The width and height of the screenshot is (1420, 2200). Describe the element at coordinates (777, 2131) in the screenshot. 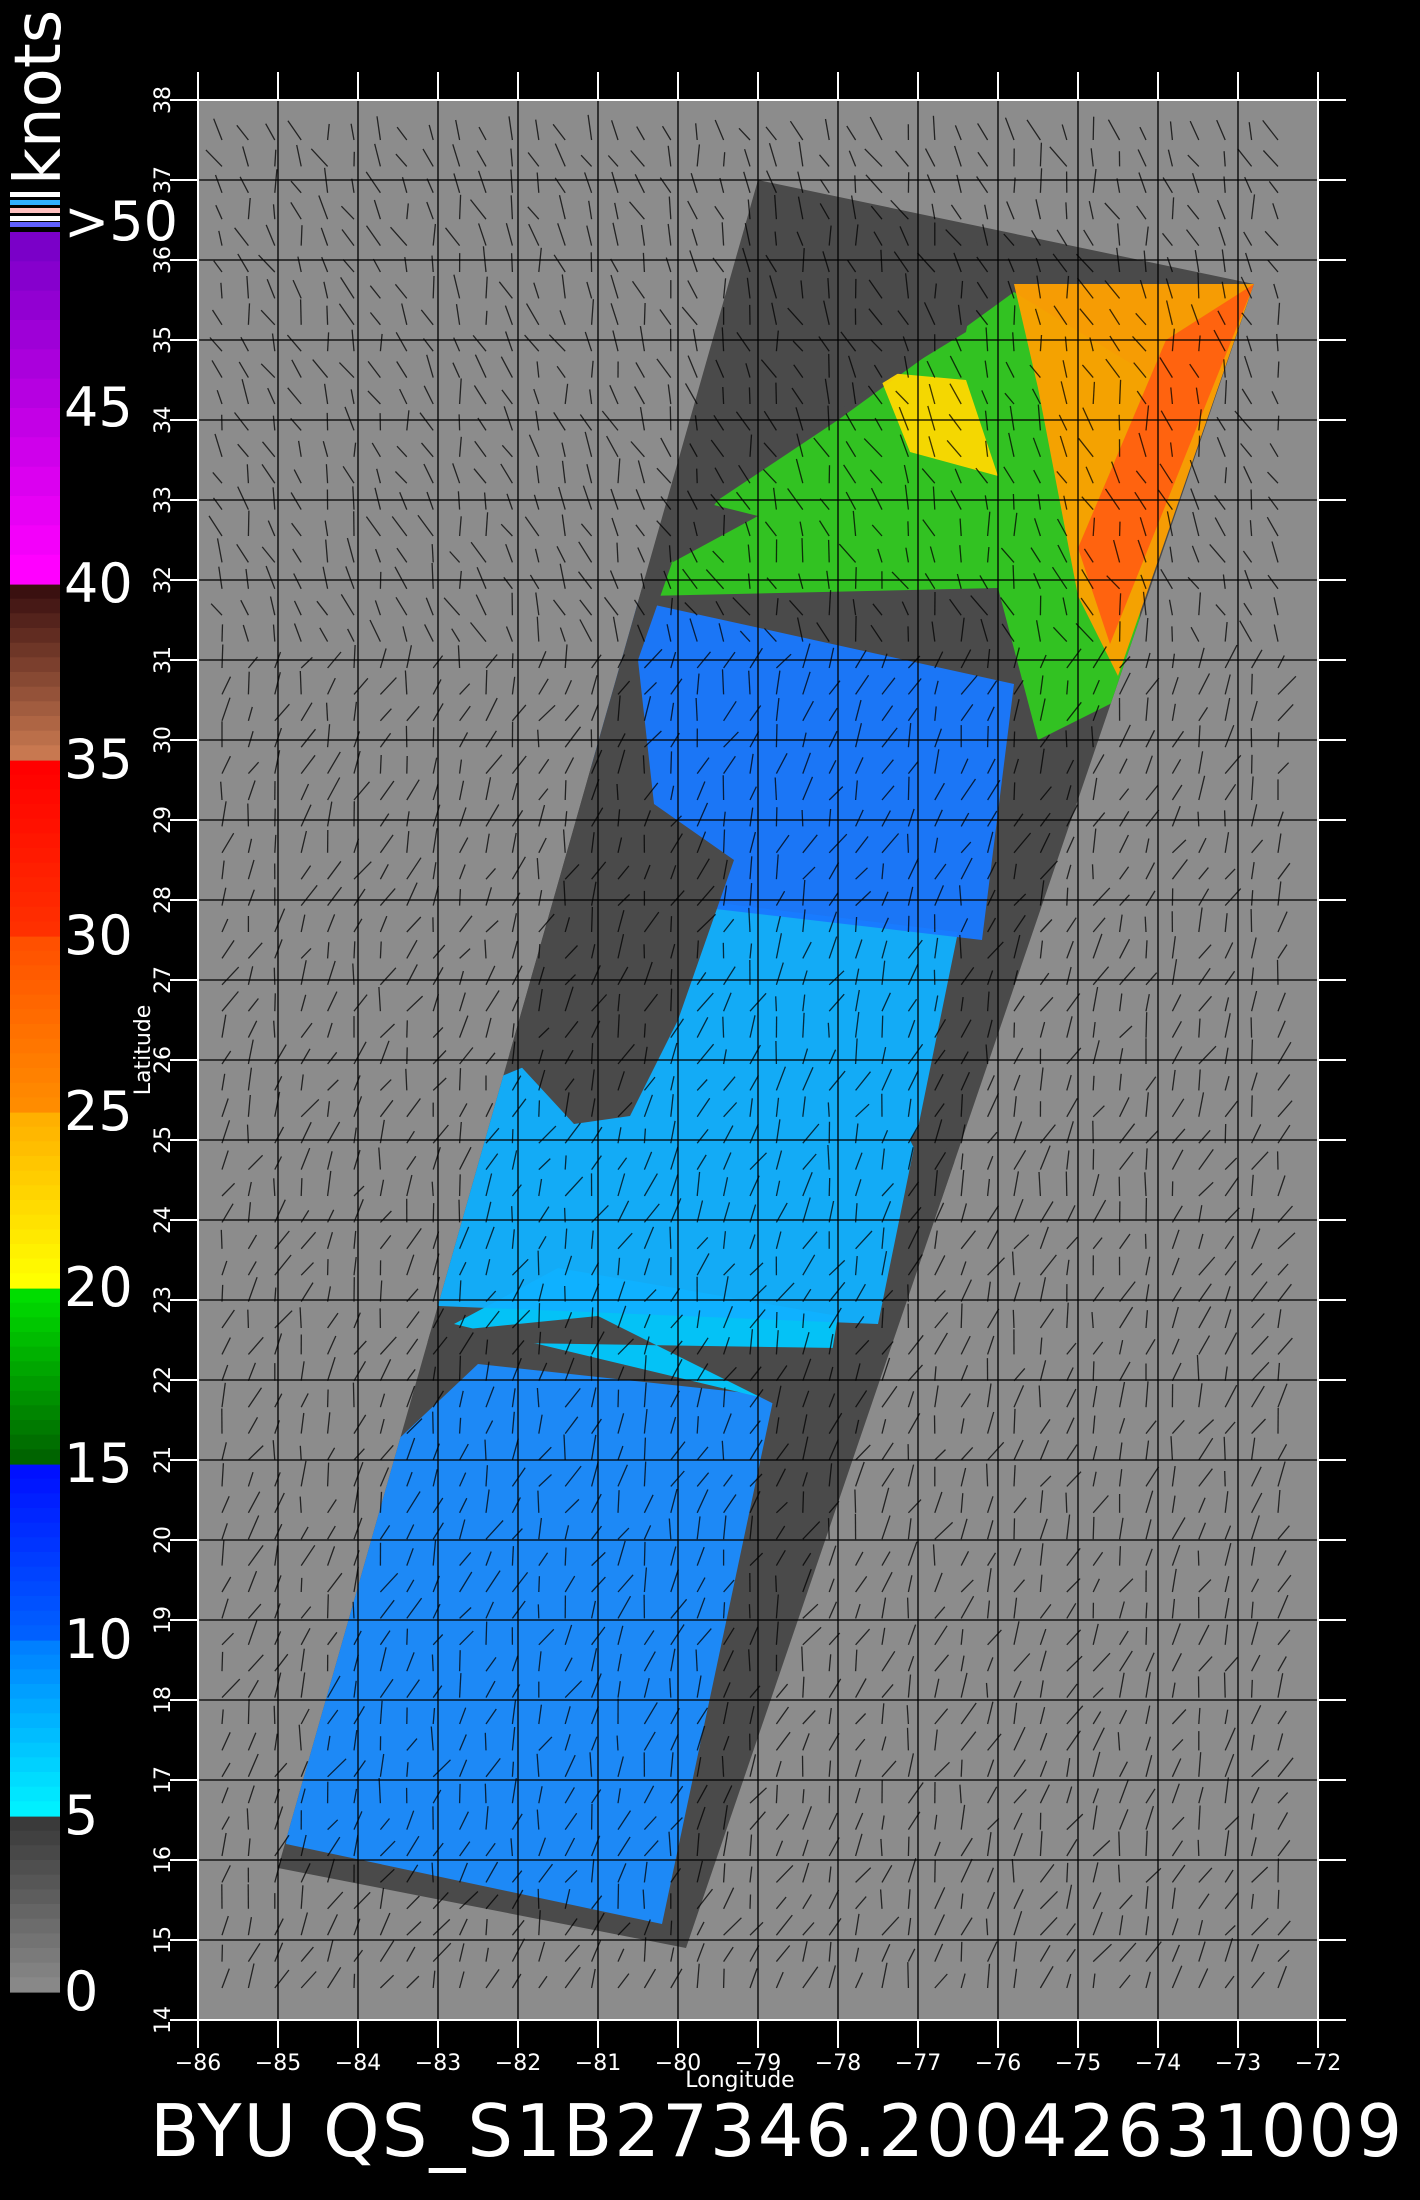

I see `figure-caption: BYU QS_S1B27346.20042631009` at that location.